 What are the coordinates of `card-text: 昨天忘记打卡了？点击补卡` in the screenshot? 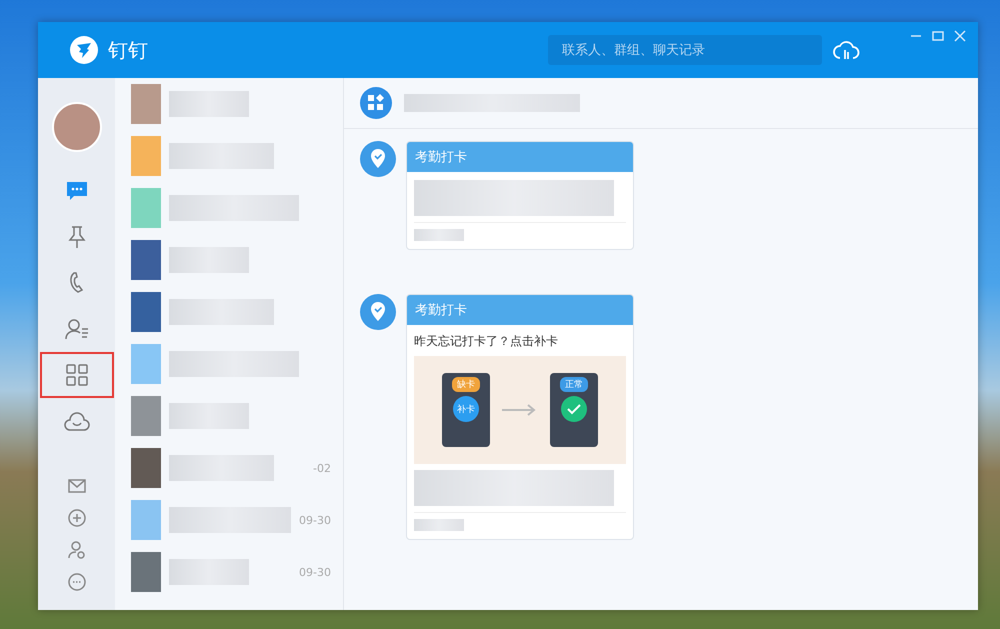 It's located at (486, 341).